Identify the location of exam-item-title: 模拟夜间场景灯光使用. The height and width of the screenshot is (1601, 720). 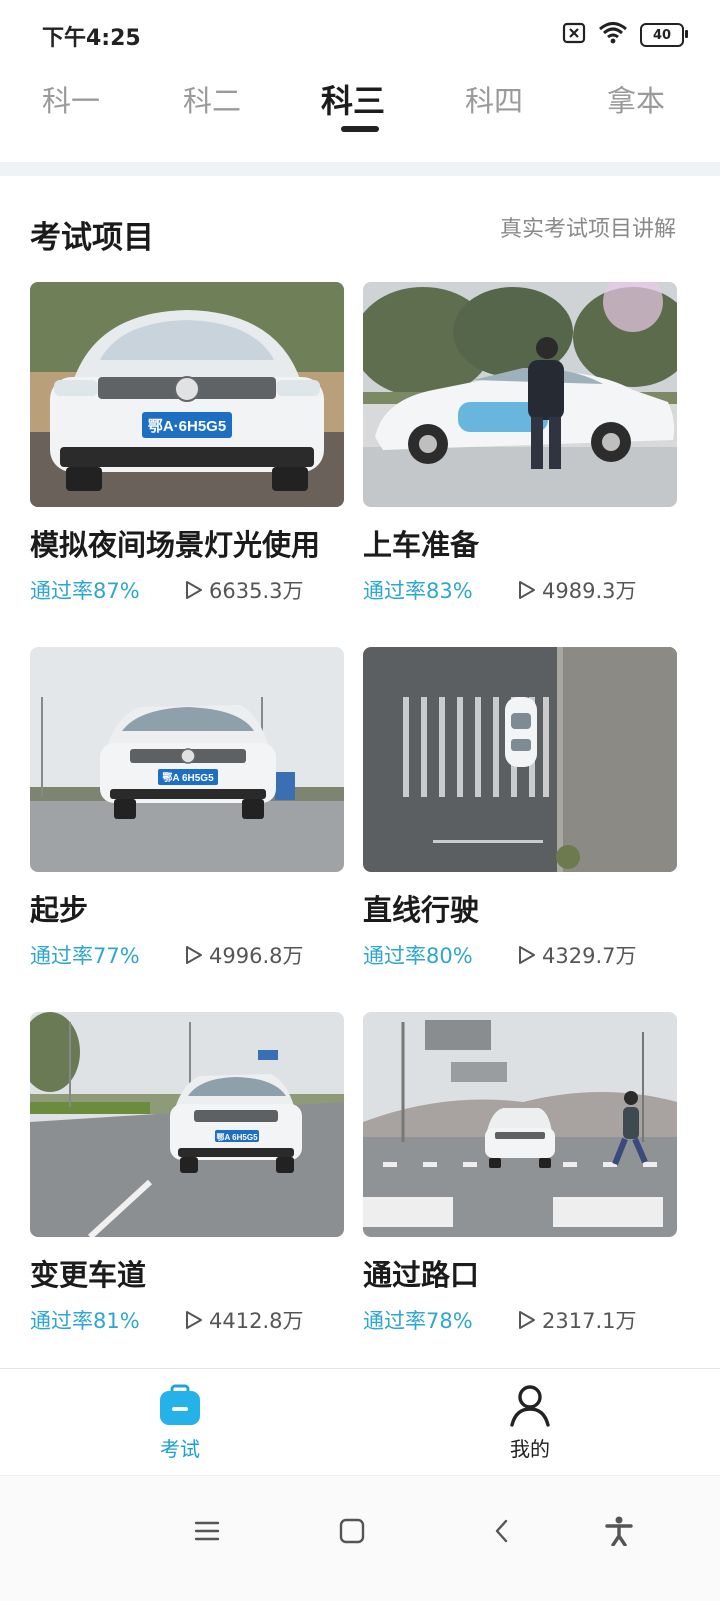
(175, 545).